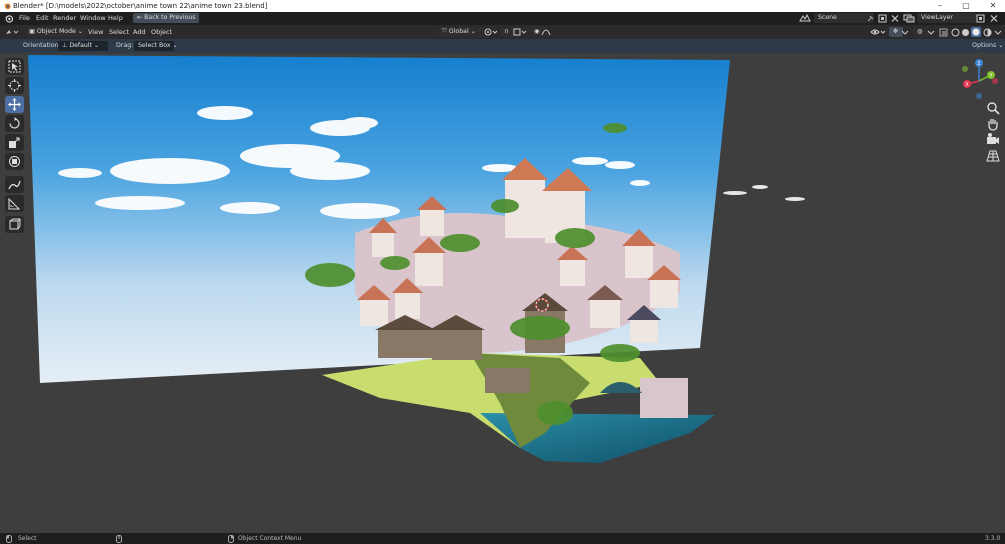 The width and height of the screenshot is (1005, 544). I want to click on menu-view: View, so click(95, 32).